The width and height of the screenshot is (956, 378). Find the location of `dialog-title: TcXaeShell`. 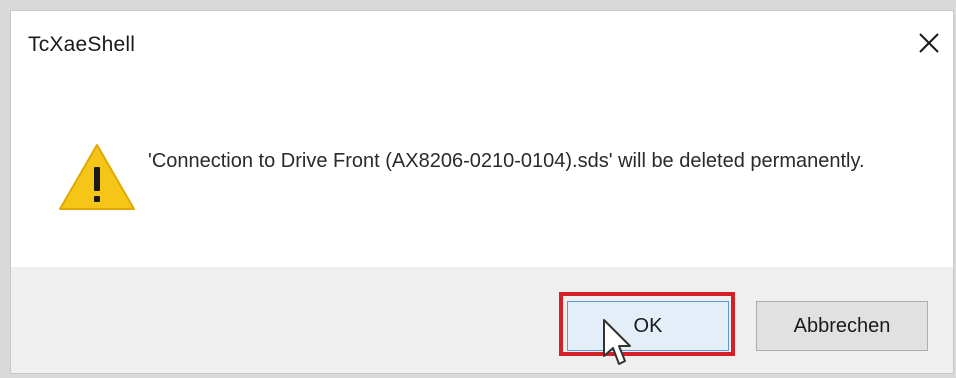

dialog-title: TcXaeShell is located at coordinates (82, 44).